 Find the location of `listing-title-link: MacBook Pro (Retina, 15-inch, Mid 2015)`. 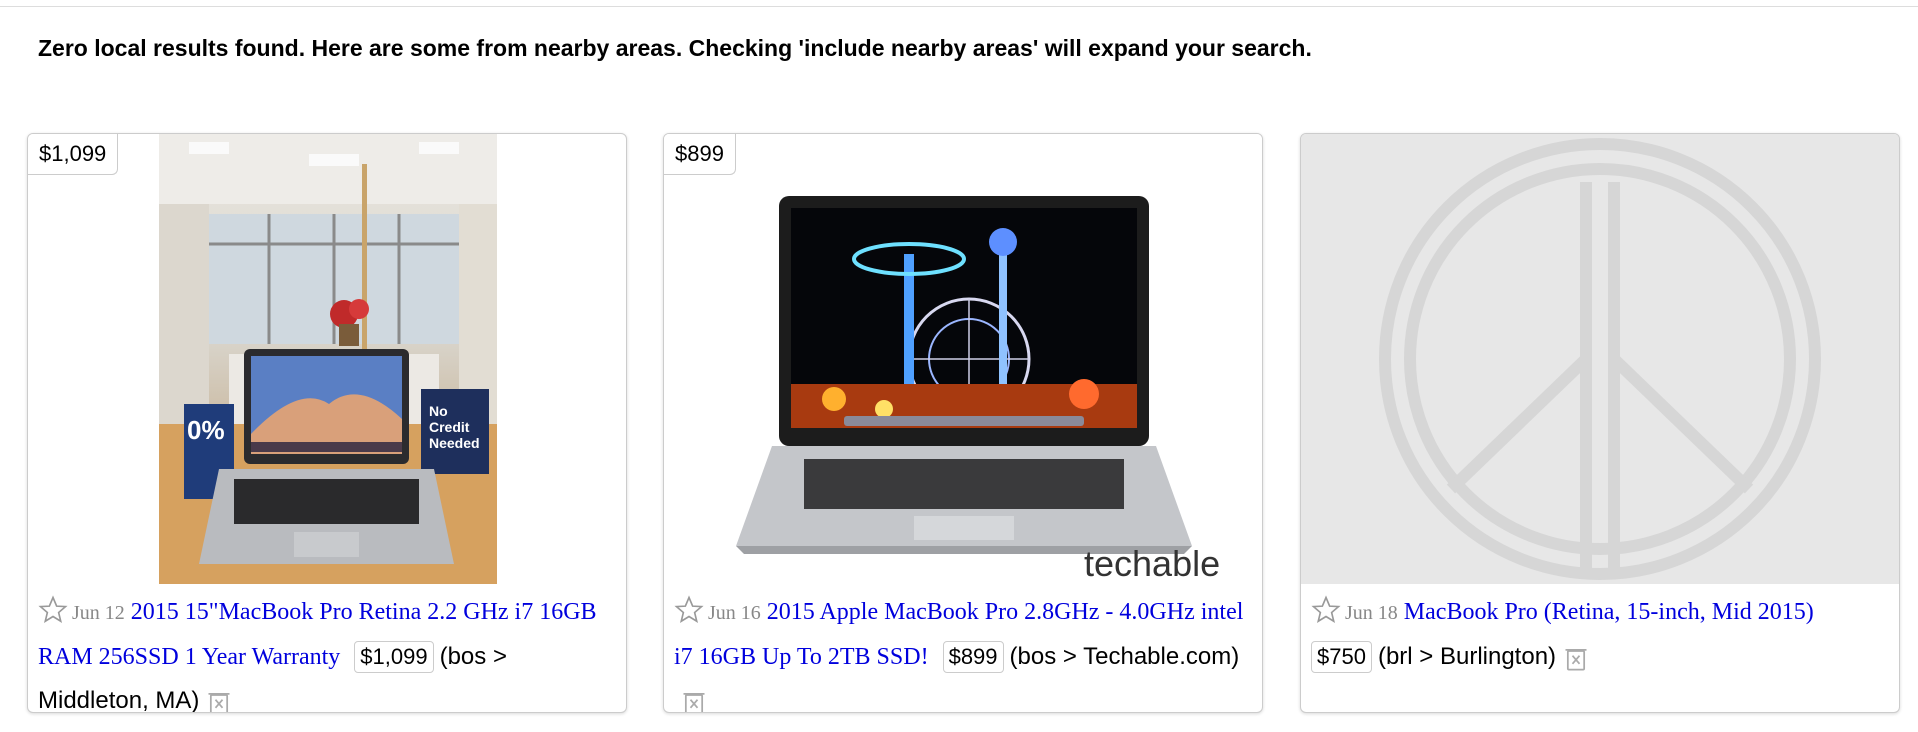

listing-title-link: MacBook Pro (Retina, 15-inch, Mid 2015) is located at coordinates (1609, 612).